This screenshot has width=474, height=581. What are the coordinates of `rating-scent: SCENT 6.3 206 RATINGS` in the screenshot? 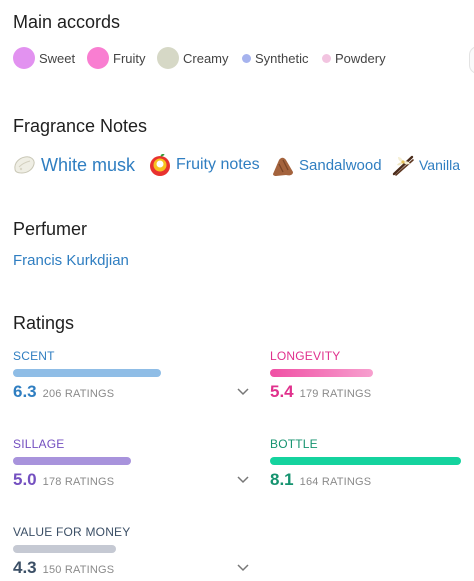 It's located at (130, 375).